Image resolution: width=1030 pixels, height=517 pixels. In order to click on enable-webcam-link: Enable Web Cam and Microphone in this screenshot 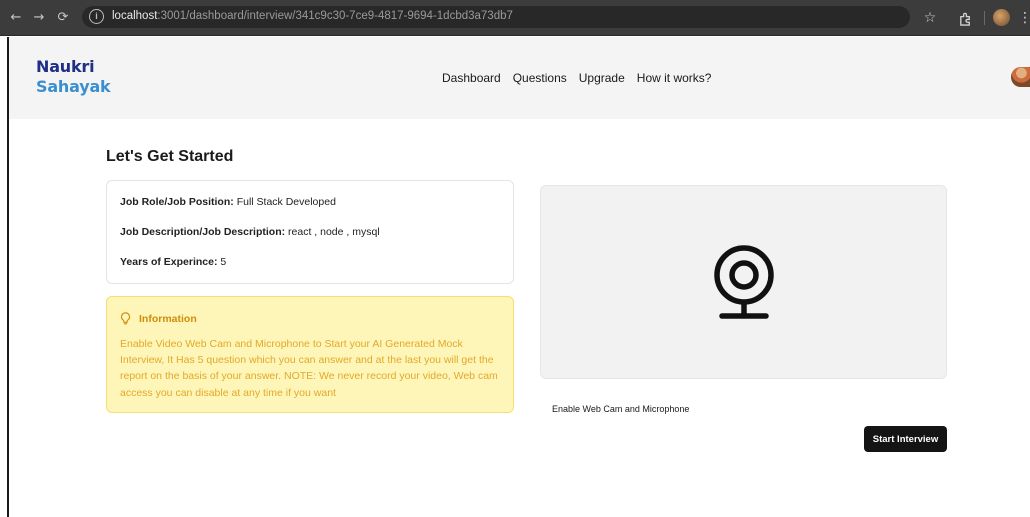, I will do `click(620, 409)`.